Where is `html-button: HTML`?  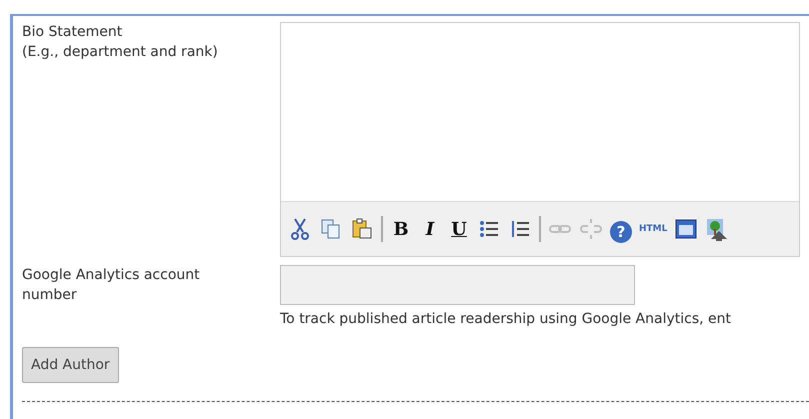 html-button: HTML is located at coordinates (653, 229).